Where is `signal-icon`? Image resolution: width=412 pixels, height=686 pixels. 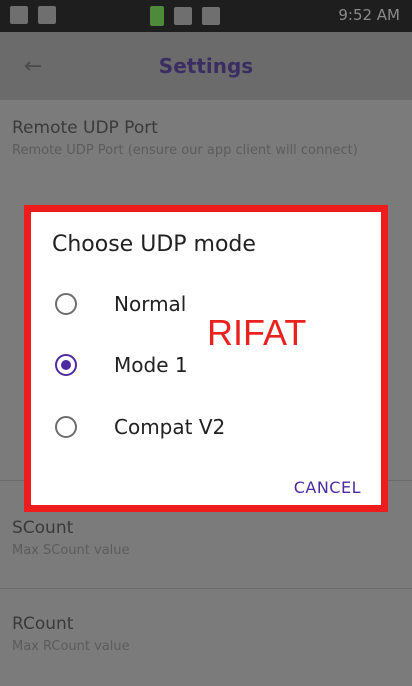 signal-icon is located at coordinates (183, 16).